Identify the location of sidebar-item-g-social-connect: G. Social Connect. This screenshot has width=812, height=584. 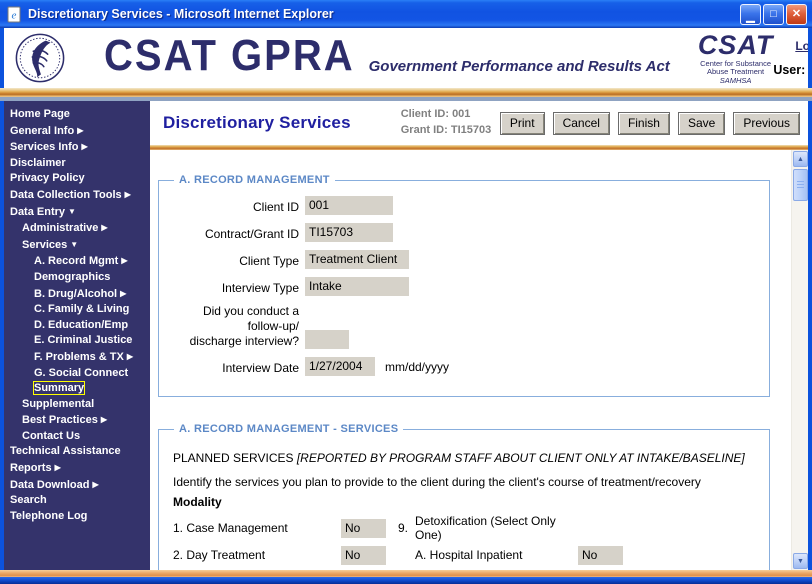
(79, 374).